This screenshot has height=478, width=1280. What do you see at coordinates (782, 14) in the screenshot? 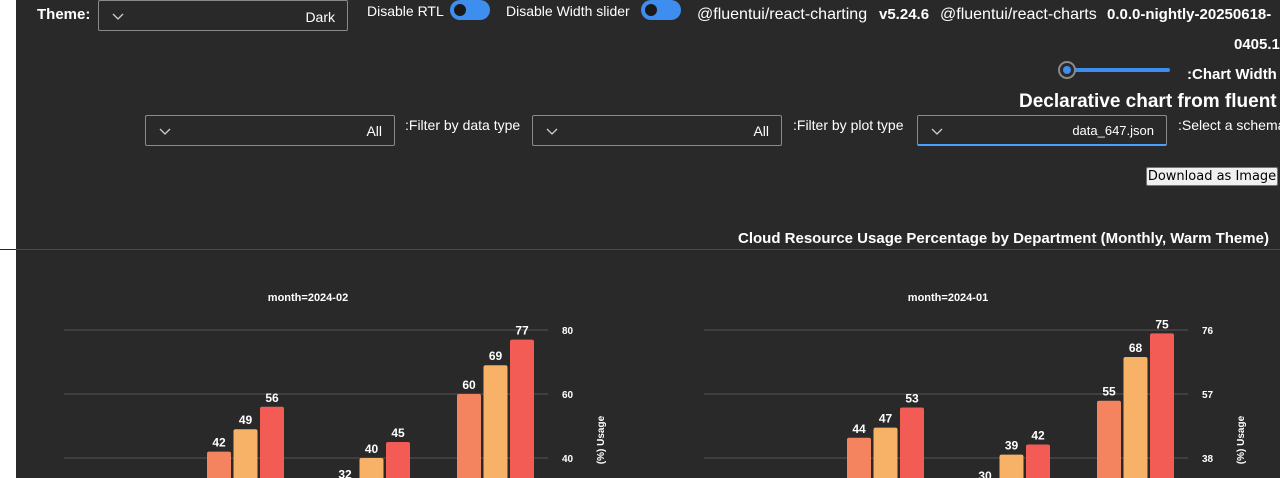
I see `charting-package-name: @fluentui/react-charting` at bounding box center [782, 14].